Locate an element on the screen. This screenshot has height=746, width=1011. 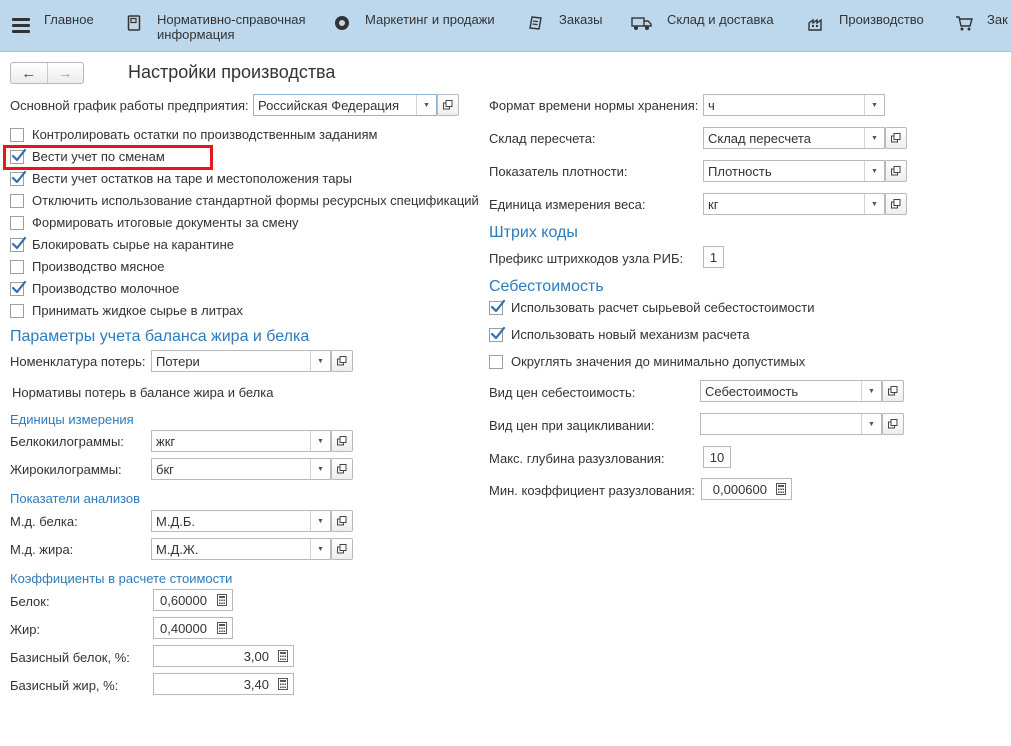
loop-price-type-open-button is located at coordinates (893, 424).